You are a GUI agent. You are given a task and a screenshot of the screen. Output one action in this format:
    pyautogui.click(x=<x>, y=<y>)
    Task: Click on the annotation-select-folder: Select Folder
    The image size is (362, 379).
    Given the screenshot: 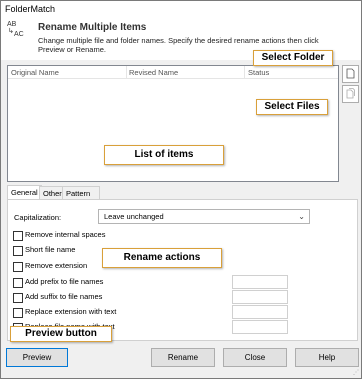 What is the action you would take?
    pyautogui.click(x=293, y=58)
    